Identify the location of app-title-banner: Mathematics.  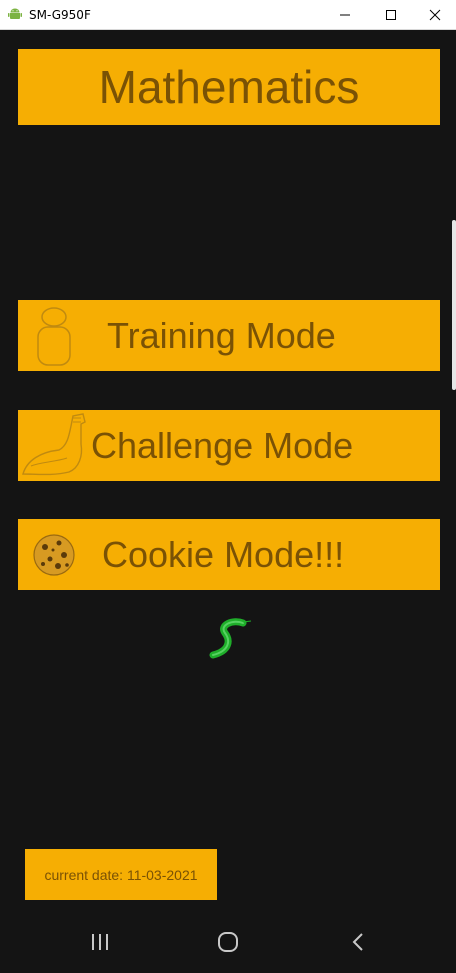
(229, 87).